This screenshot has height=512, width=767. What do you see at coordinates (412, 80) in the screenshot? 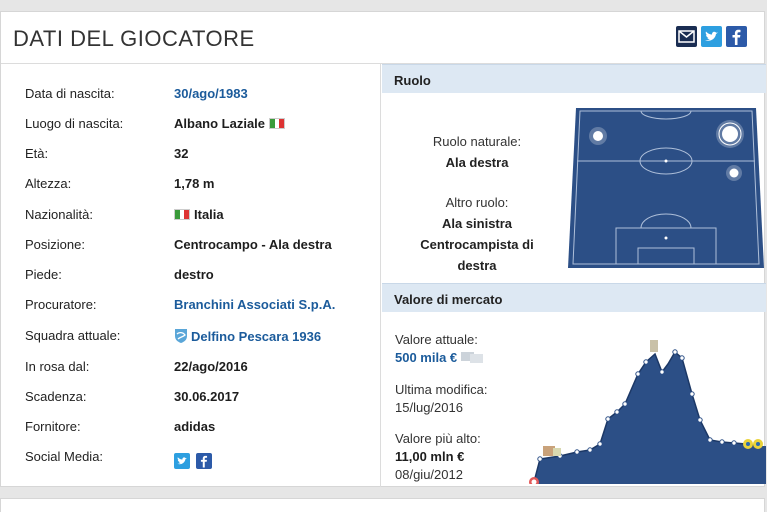
I see `role-heading: Ruolo` at bounding box center [412, 80].